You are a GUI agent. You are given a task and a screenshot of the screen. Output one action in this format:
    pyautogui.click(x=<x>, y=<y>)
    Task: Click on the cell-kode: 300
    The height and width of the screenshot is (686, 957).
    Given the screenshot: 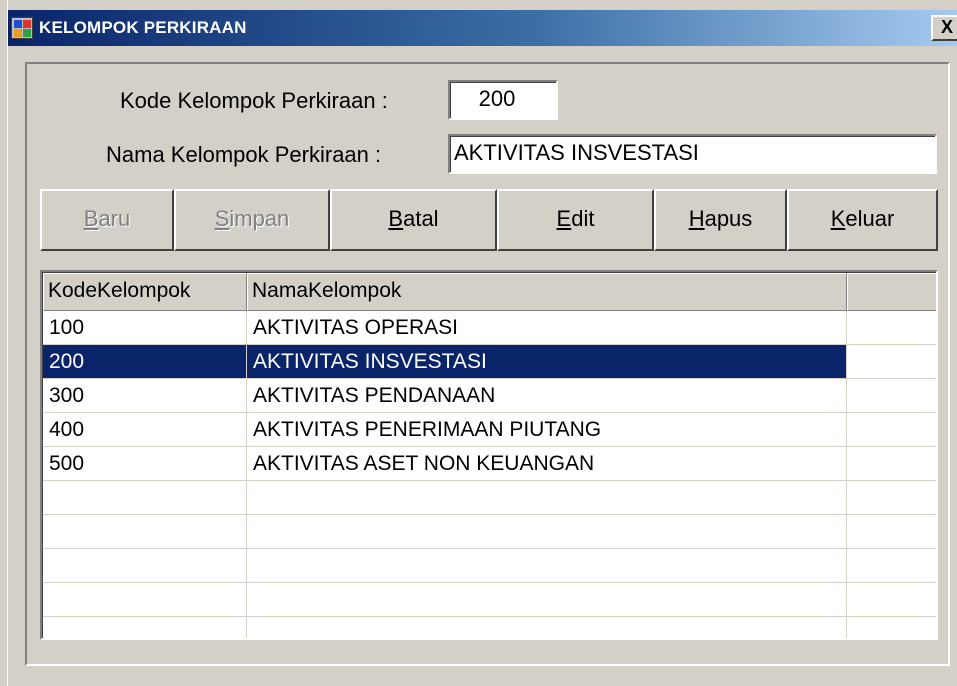 What is the action you would take?
    pyautogui.click(x=145, y=396)
    